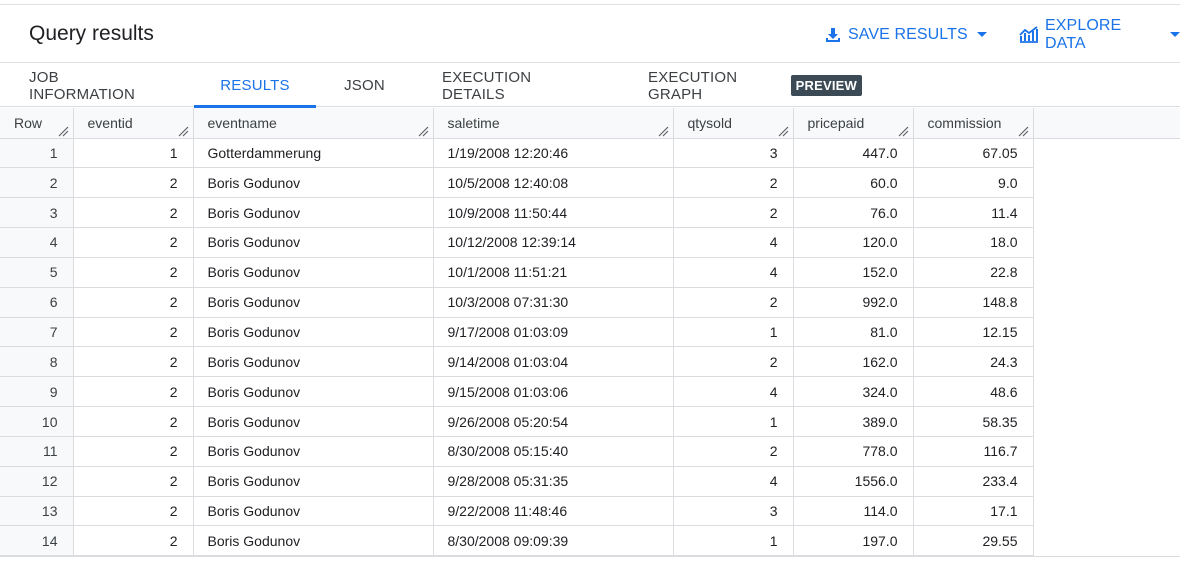 Image resolution: width=1180 pixels, height=561 pixels. Describe the element at coordinates (853, 332) in the screenshot. I see `cell-pricepaid: 81.0` at that location.